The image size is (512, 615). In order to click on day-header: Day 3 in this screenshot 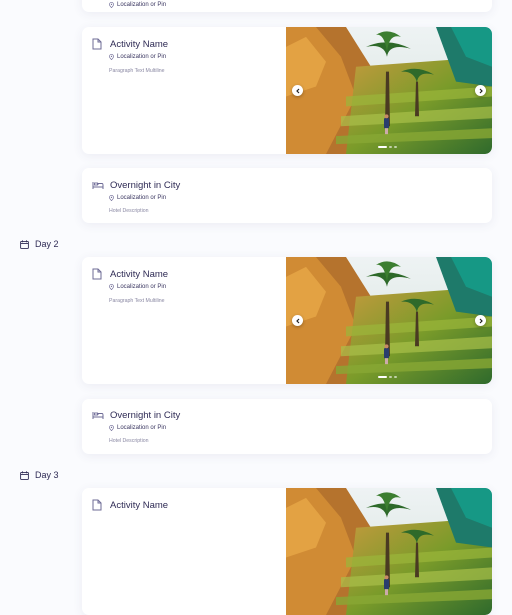, I will do `click(39, 475)`.